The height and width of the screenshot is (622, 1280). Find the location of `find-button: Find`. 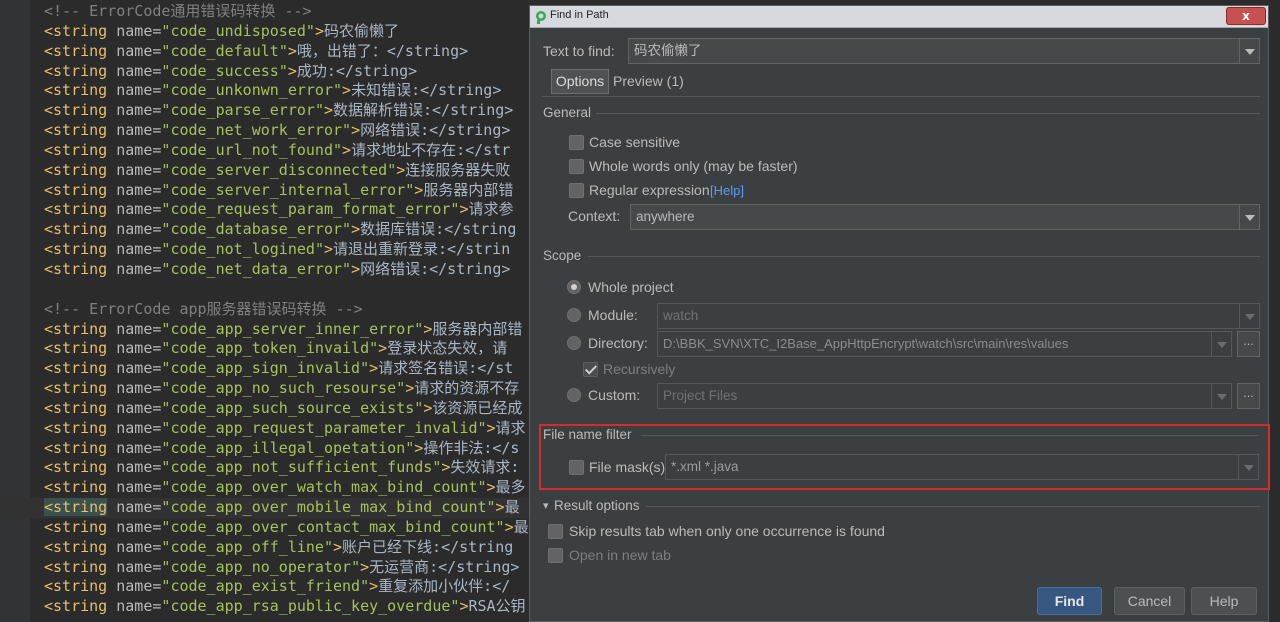

find-button: Find is located at coordinates (1069, 601).